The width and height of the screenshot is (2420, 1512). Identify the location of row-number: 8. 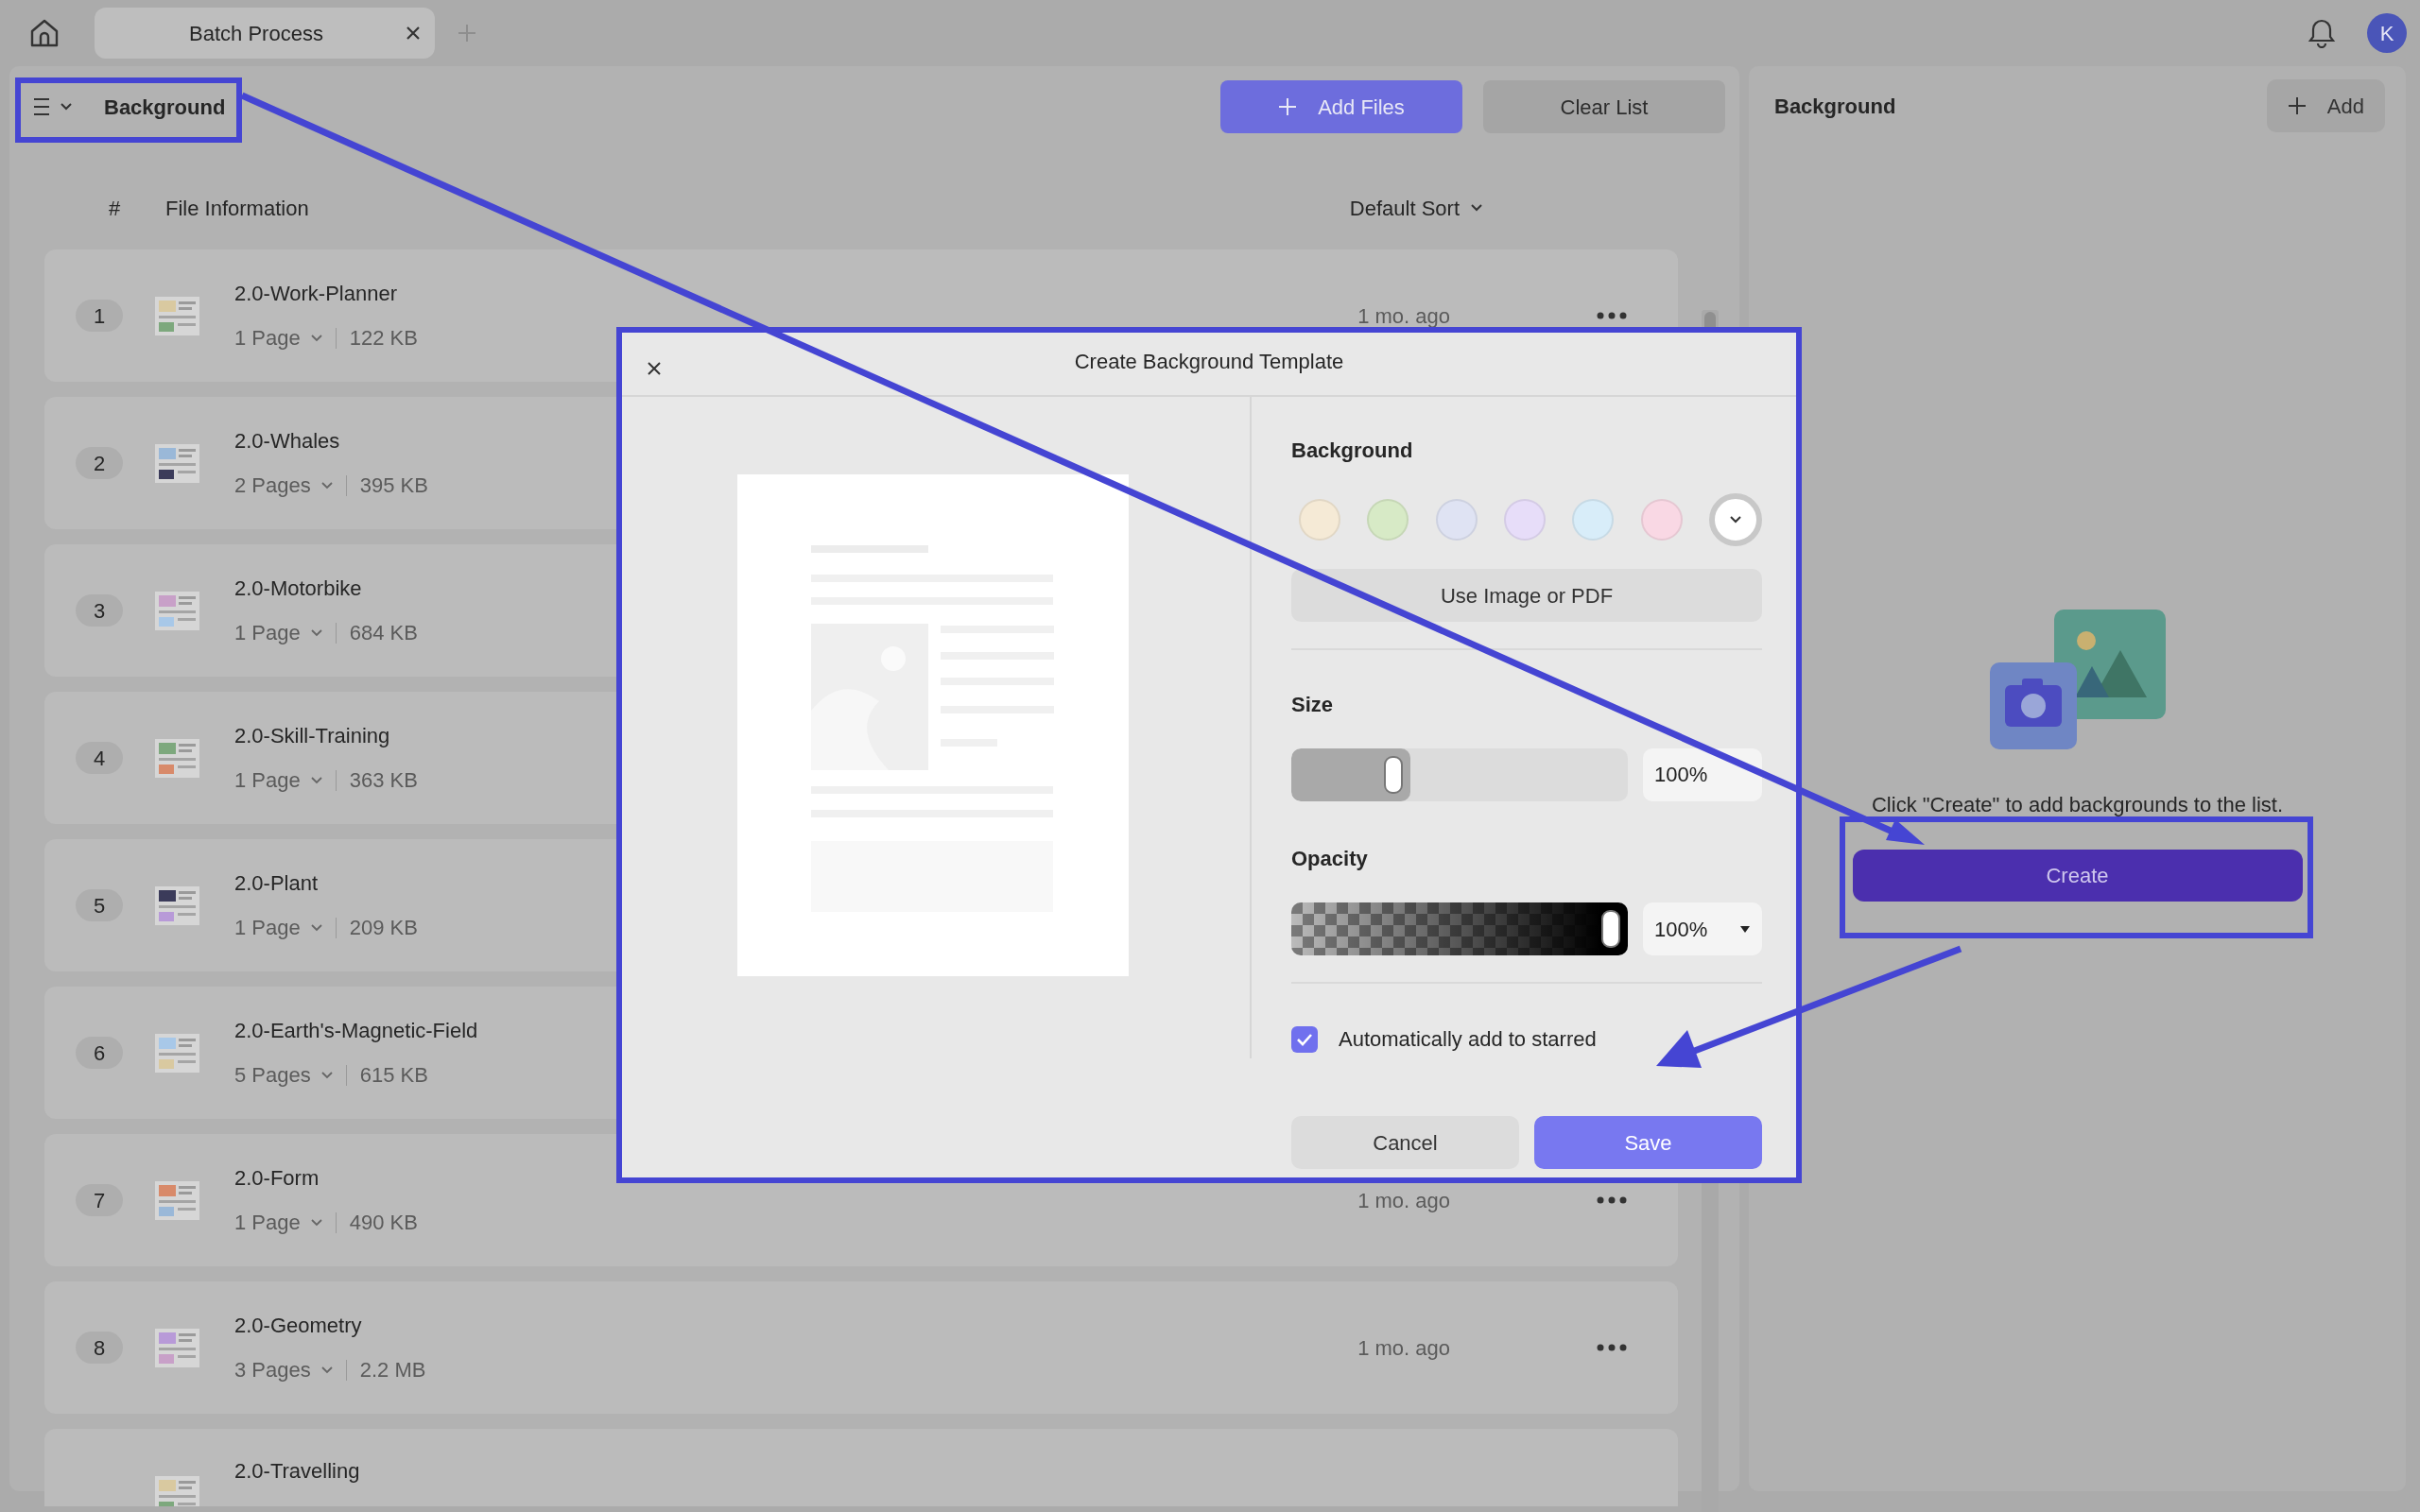
(99, 1348).